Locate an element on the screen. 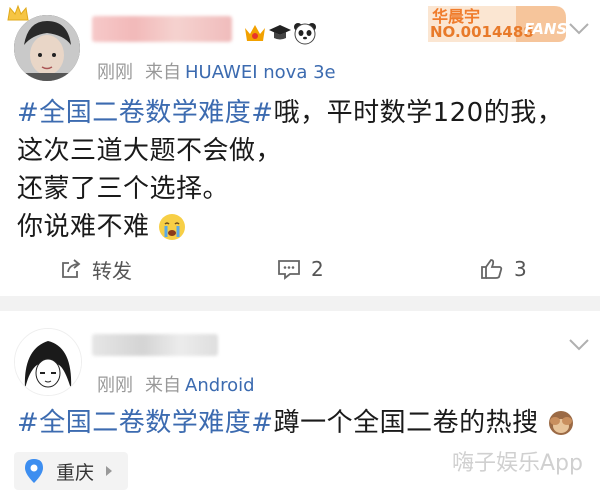 This screenshot has width=600, height=496. post-meta: 刚刚 来自 Android is located at coordinates (176, 384).